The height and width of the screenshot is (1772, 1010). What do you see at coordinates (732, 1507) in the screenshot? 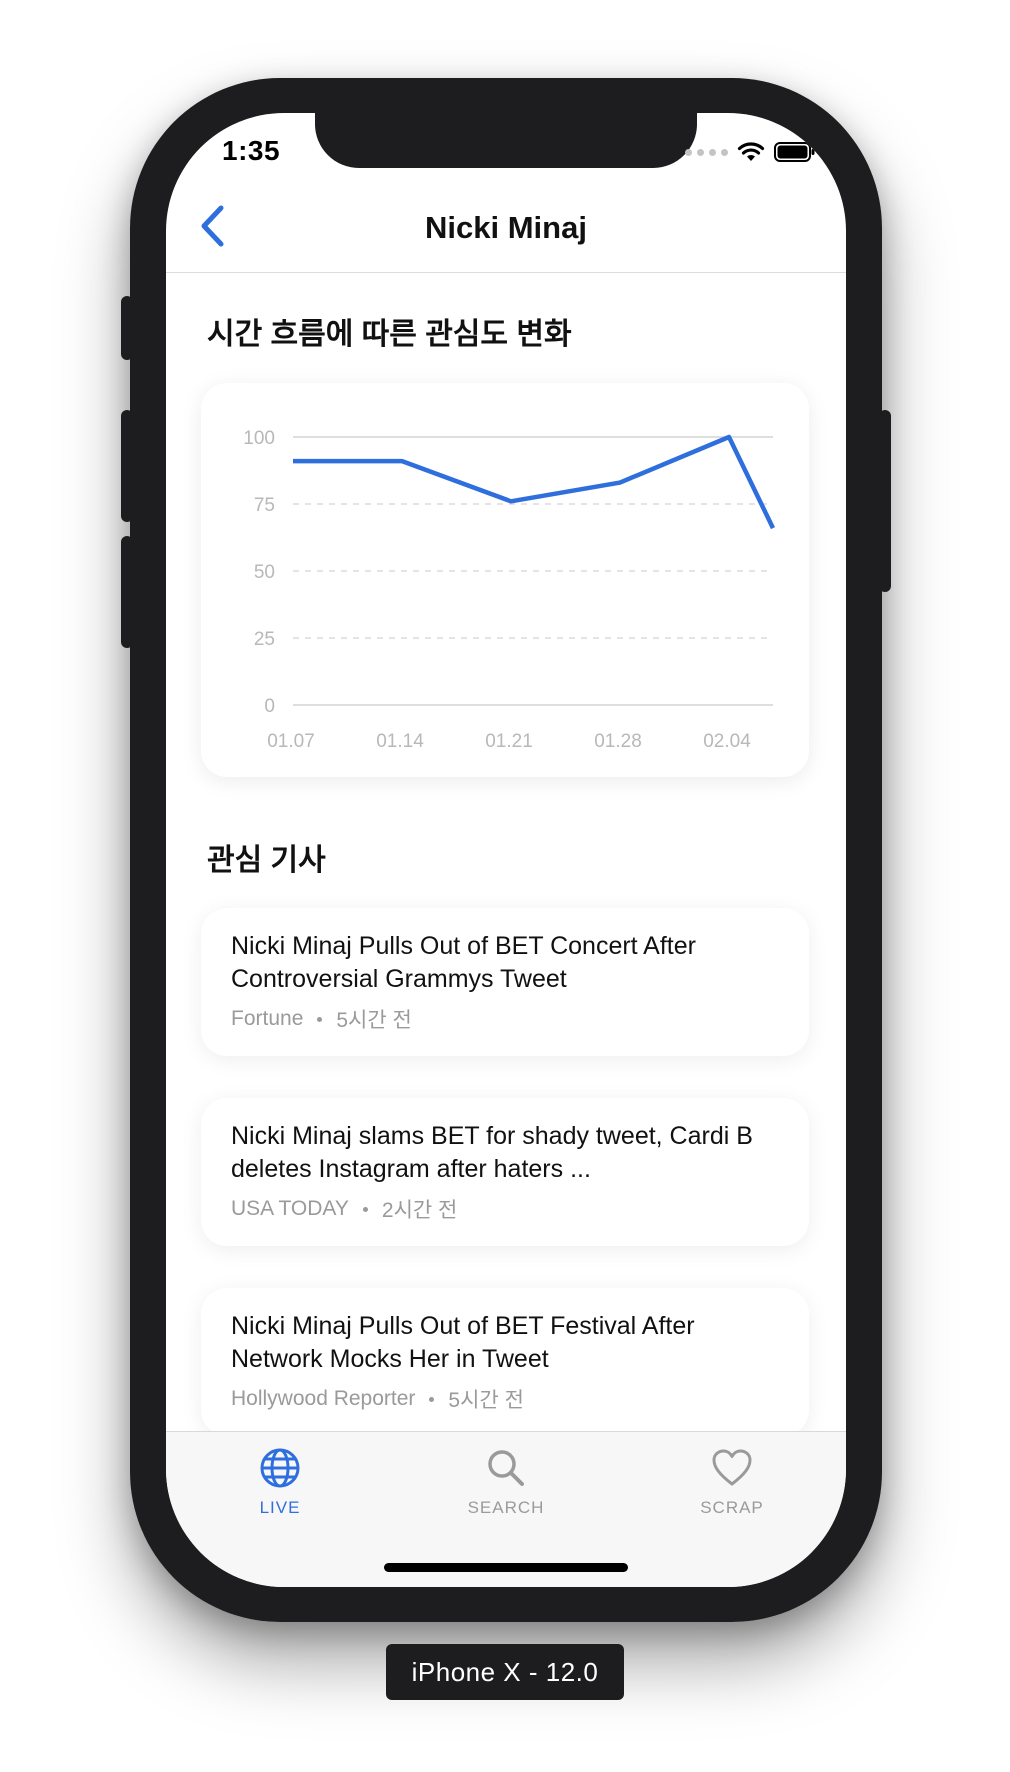
I see `tab-label: SCRAP` at bounding box center [732, 1507].